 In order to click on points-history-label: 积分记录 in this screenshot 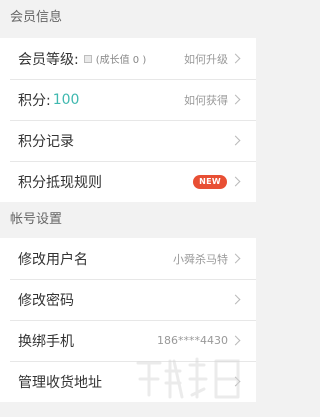, I will do `click(46, 141)`.